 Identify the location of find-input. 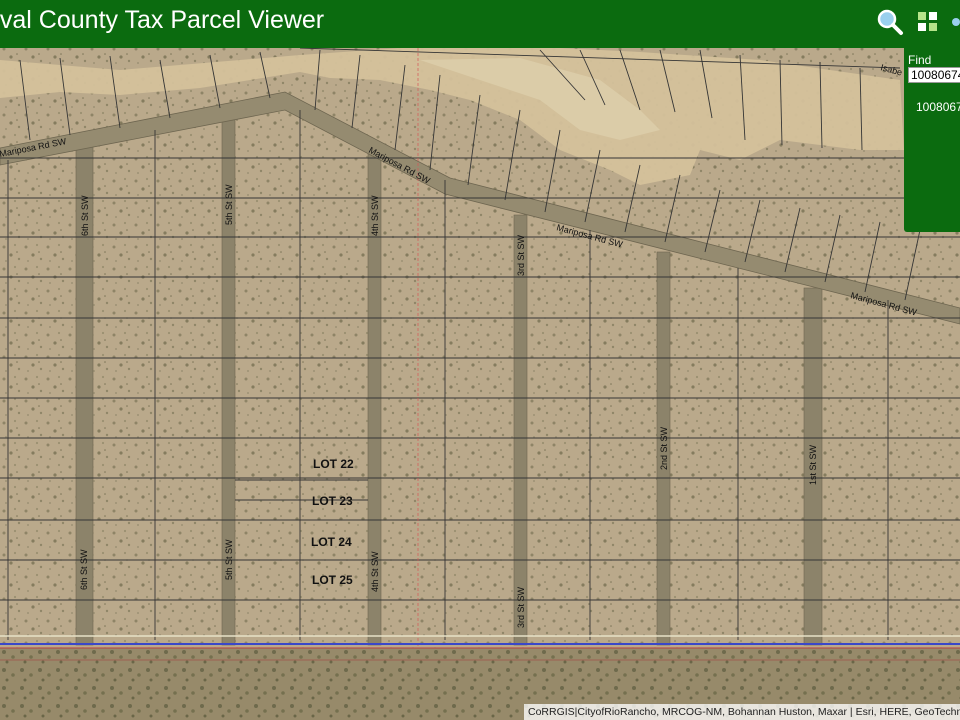
(934, 75).